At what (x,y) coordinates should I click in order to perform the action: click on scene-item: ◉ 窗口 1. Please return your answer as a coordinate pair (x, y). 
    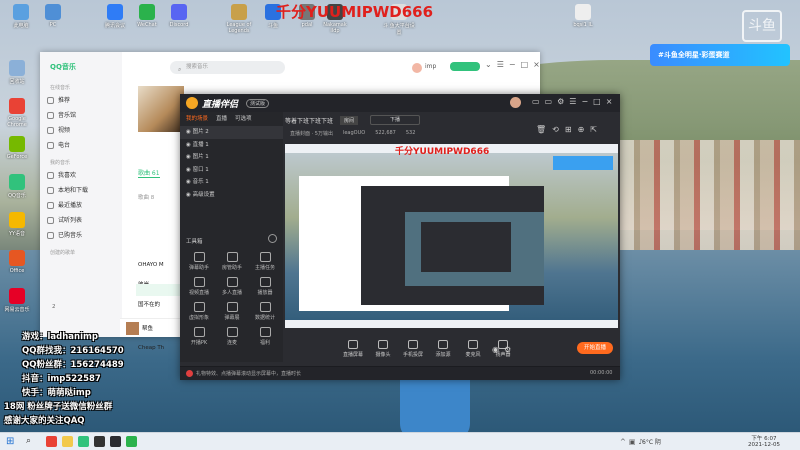
    Looking at the image, I should click on (231, 170).